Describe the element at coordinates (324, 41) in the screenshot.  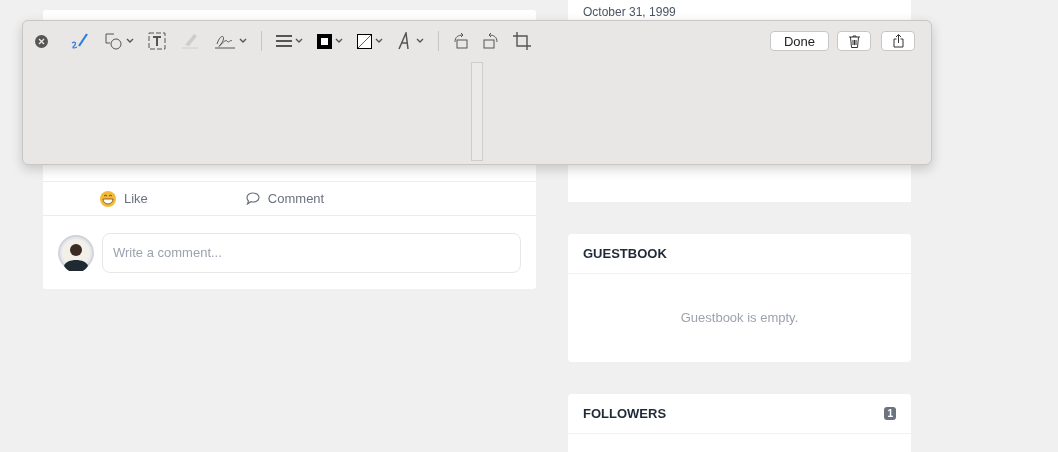
I see `border-color-icon` at that location.